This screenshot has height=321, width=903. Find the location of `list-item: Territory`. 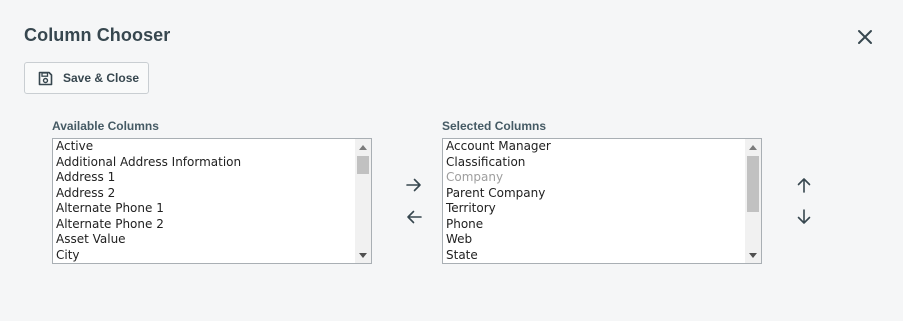

list-item: Territory is located at coordinates (603, 209).